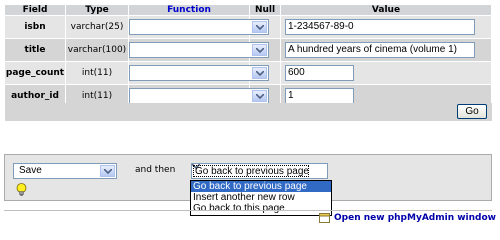 This screenshot has height=240, width=500. What do you see at coordinates (386, 10) in the screenshot?
I see `header-value: Value` at bounding box center [386, 10].